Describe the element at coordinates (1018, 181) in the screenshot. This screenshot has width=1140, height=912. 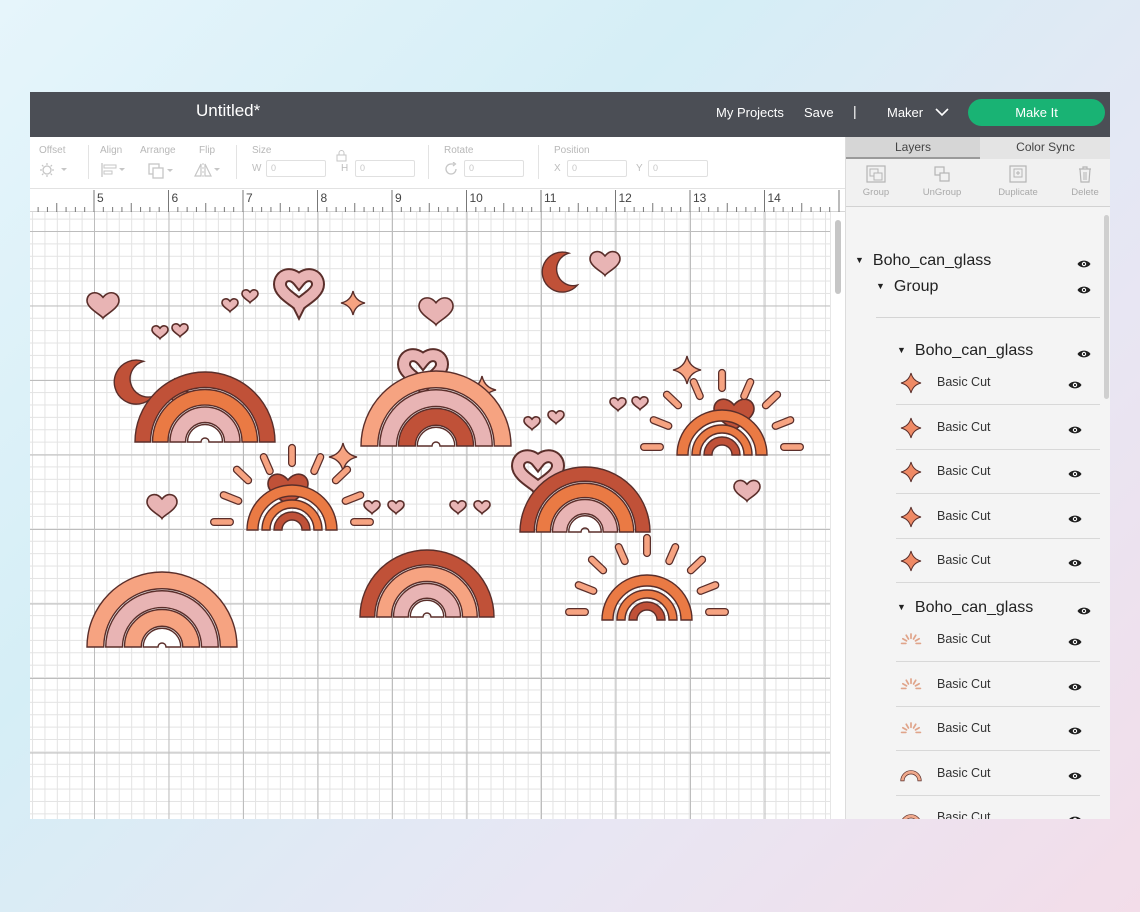
I see `duplicate-button: Duplicate` at that location.